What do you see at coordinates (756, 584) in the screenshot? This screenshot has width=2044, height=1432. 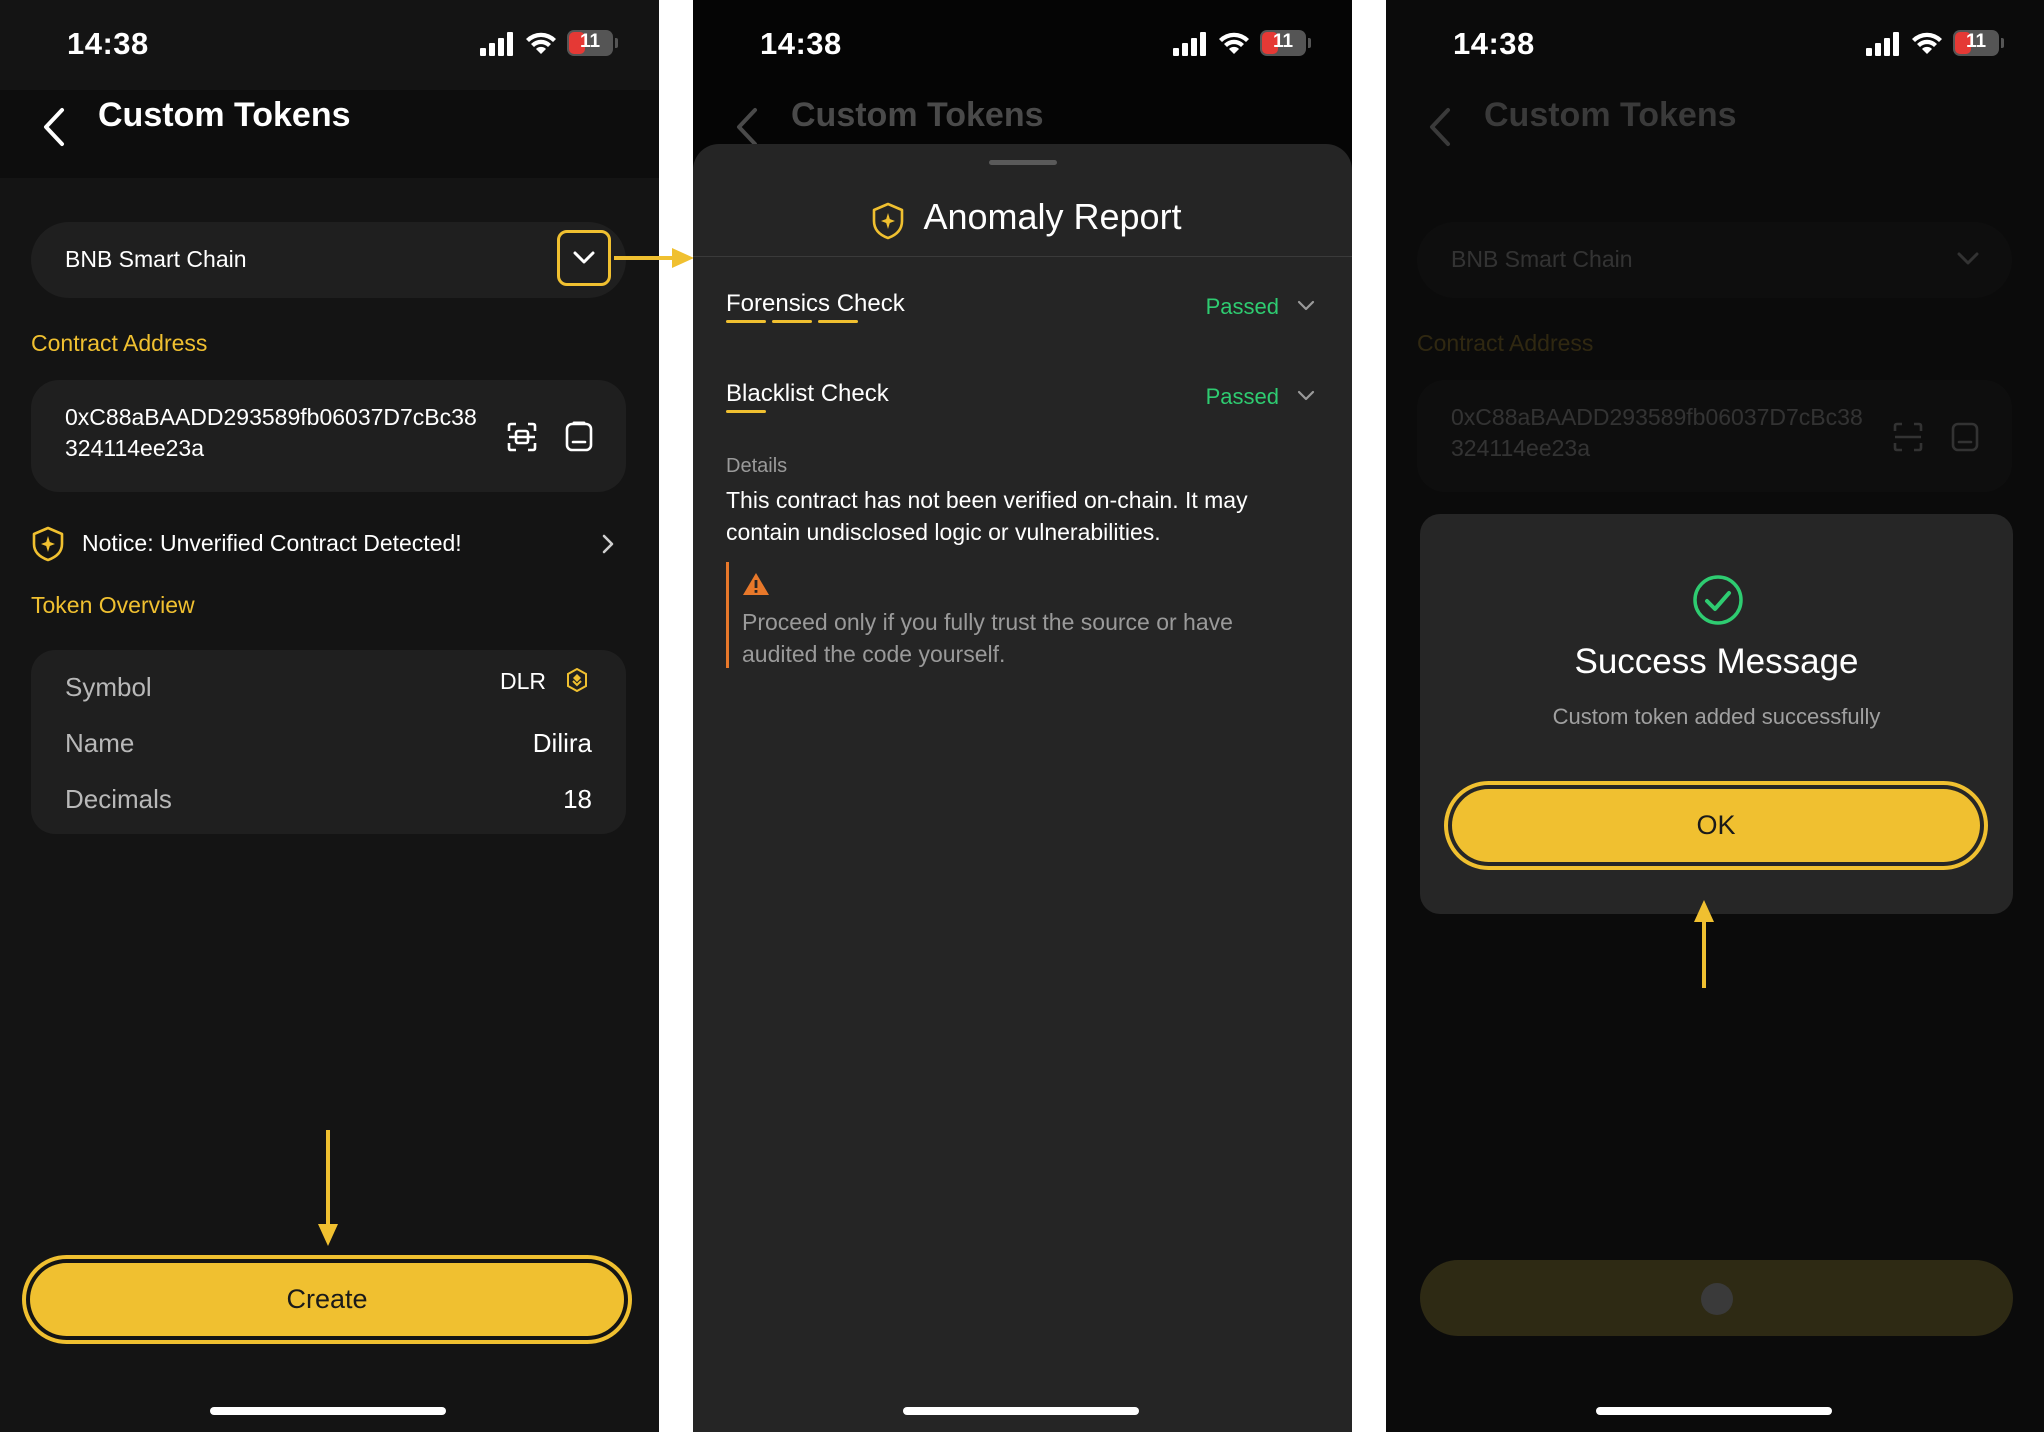 I see `warning-triangle-icon` at bounding box center [756, 584].